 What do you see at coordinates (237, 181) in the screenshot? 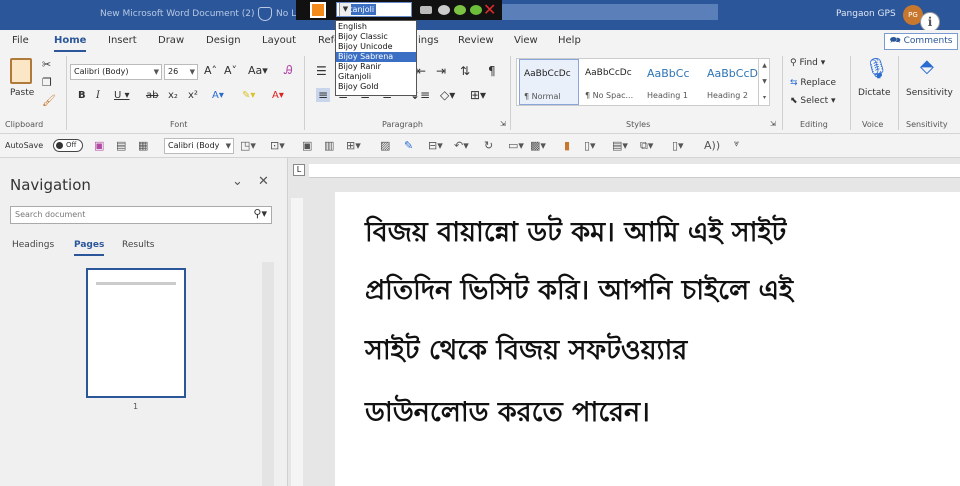
I see `chevron-down-icon: ⌄` at bounding box center [237, 181].